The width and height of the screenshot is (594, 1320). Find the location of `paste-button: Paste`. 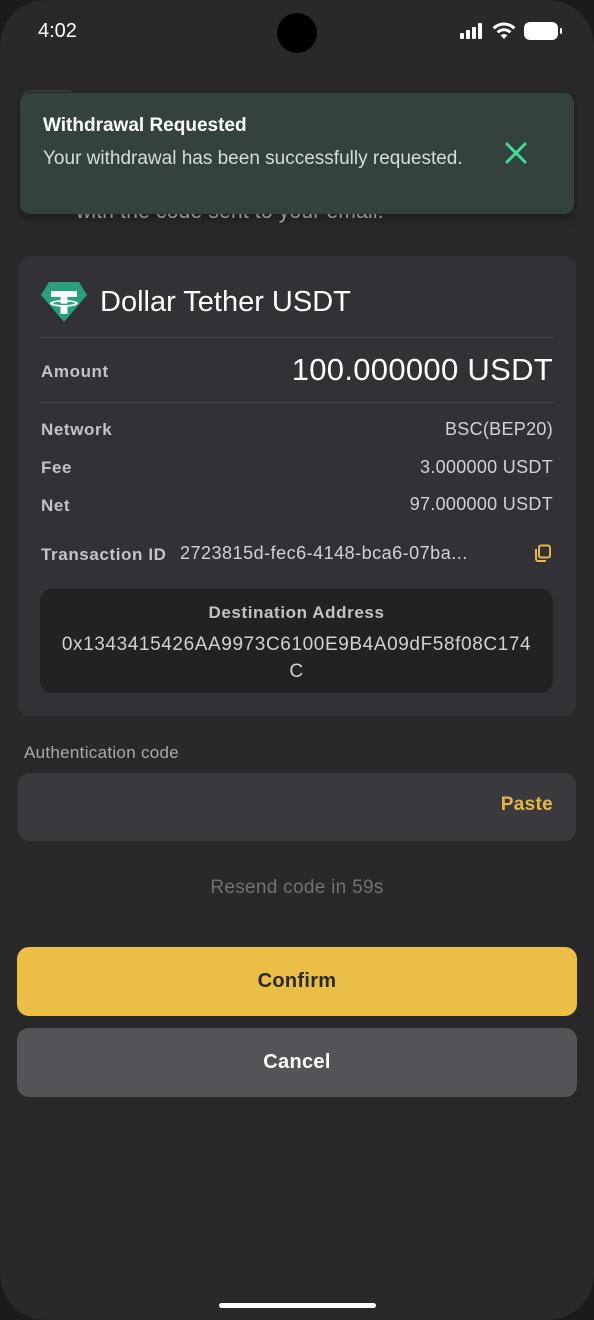

paste-button: Paste is located at coordinates (527, 805).